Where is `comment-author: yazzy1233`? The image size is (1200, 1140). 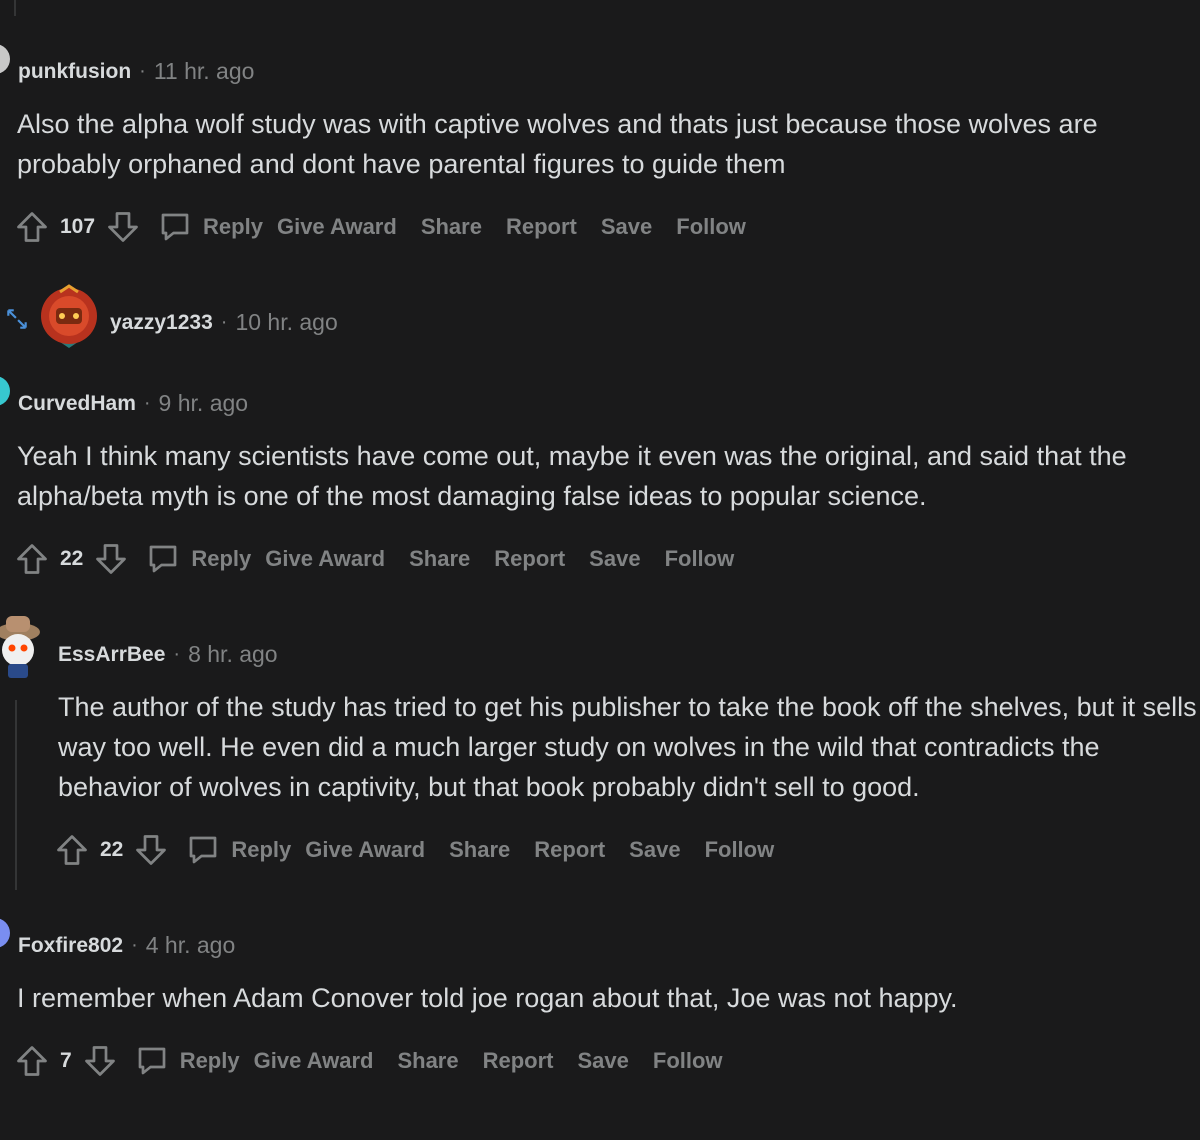
comment-author: yazzy1233 is located at coordinates (161, 323).